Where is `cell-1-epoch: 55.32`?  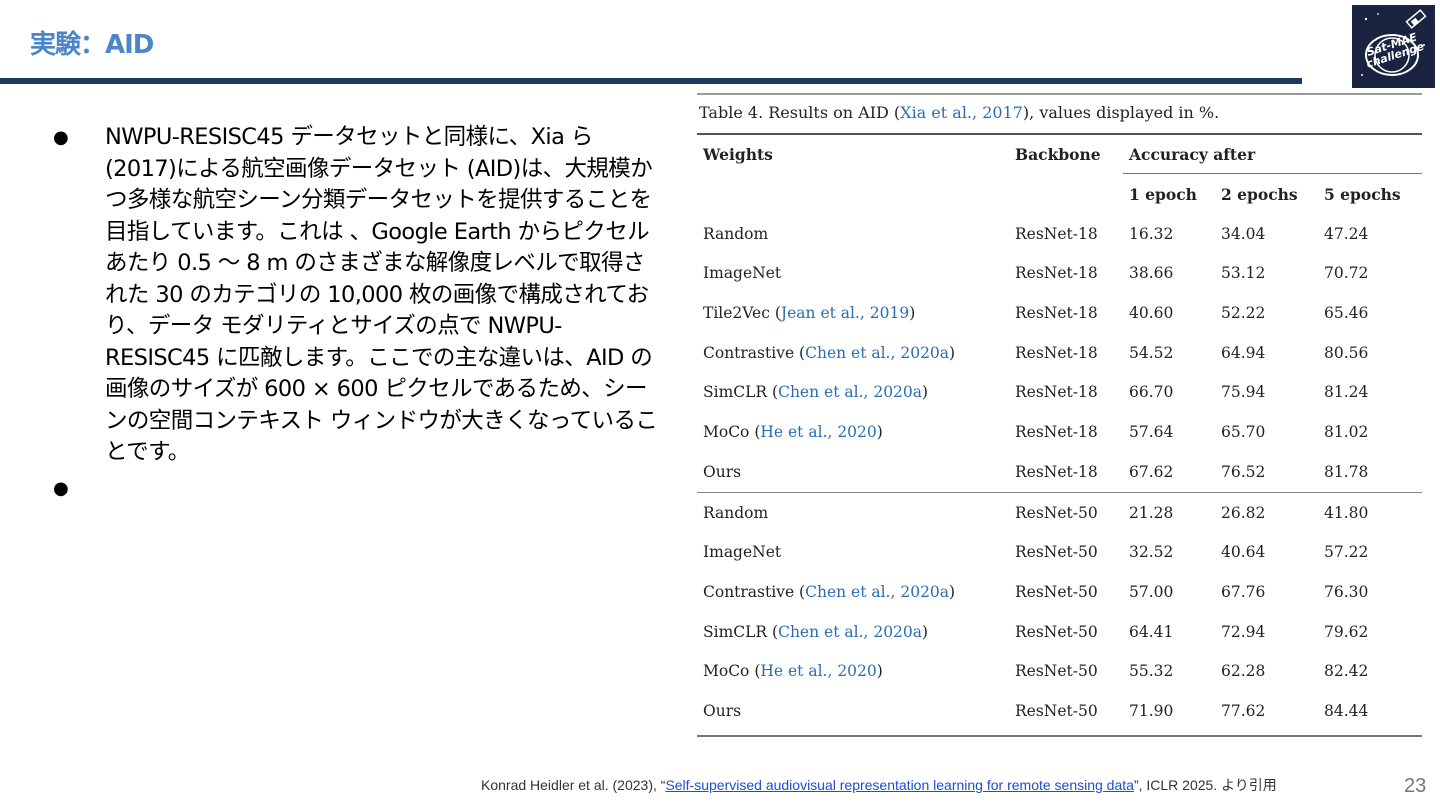
cell-1-epoch: 55.32 is located at coordinates (1151, 671).